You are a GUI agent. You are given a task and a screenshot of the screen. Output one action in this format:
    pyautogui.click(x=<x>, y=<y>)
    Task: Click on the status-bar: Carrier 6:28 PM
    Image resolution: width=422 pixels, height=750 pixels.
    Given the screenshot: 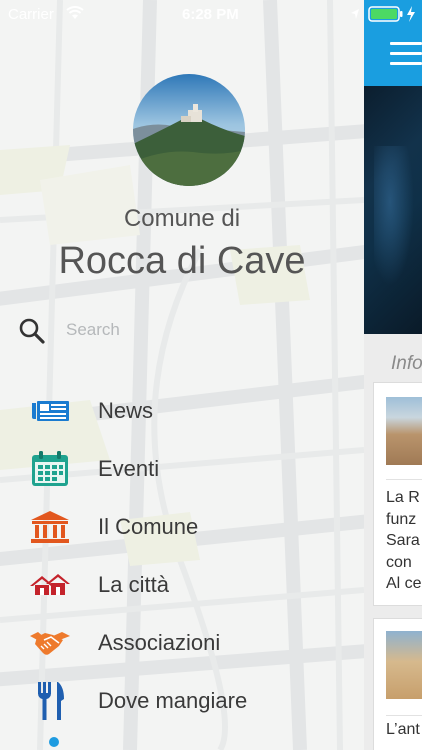 What is the action you would take?
    pyautogui.click(x=211, y=14)
    